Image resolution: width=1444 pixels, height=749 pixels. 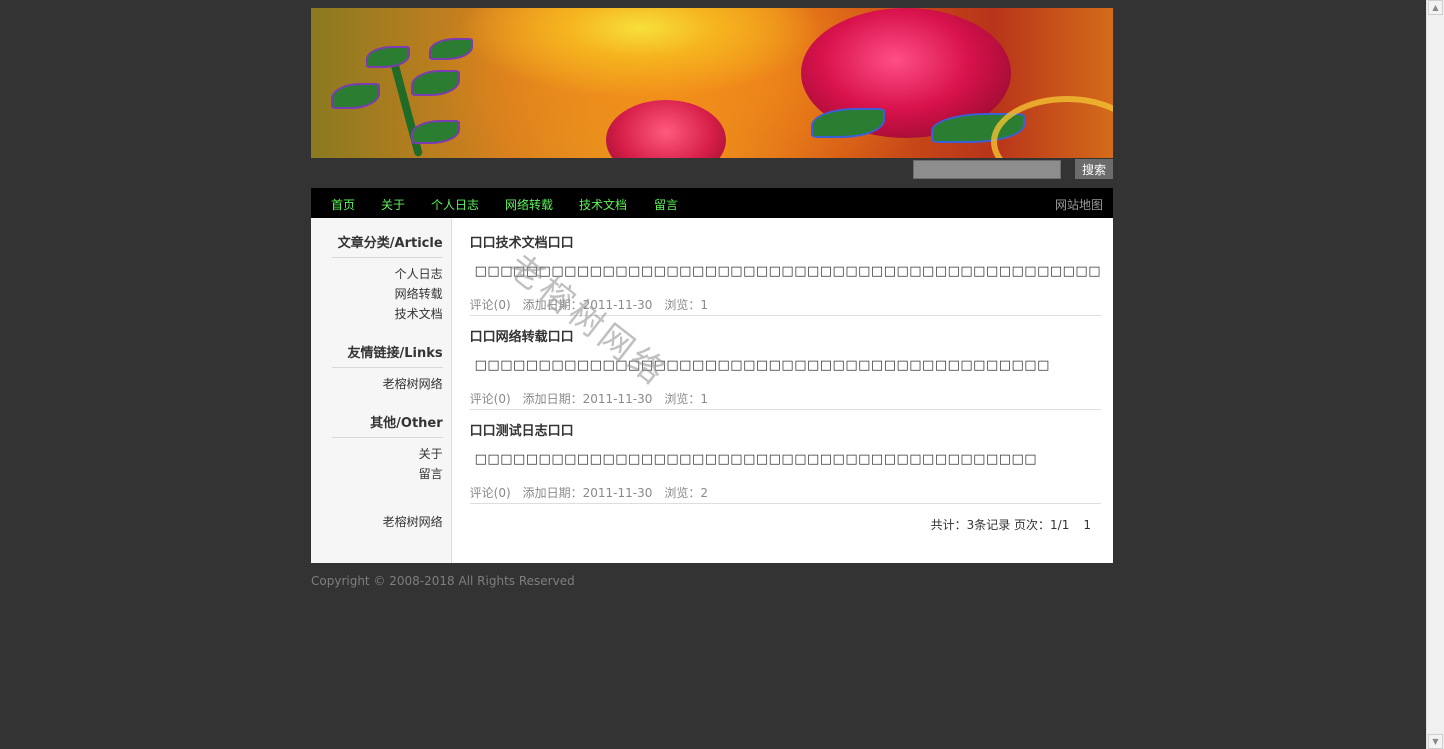 I want to click on scroll-up-arrow-icon: ▲, so click(x=1435, y=7).